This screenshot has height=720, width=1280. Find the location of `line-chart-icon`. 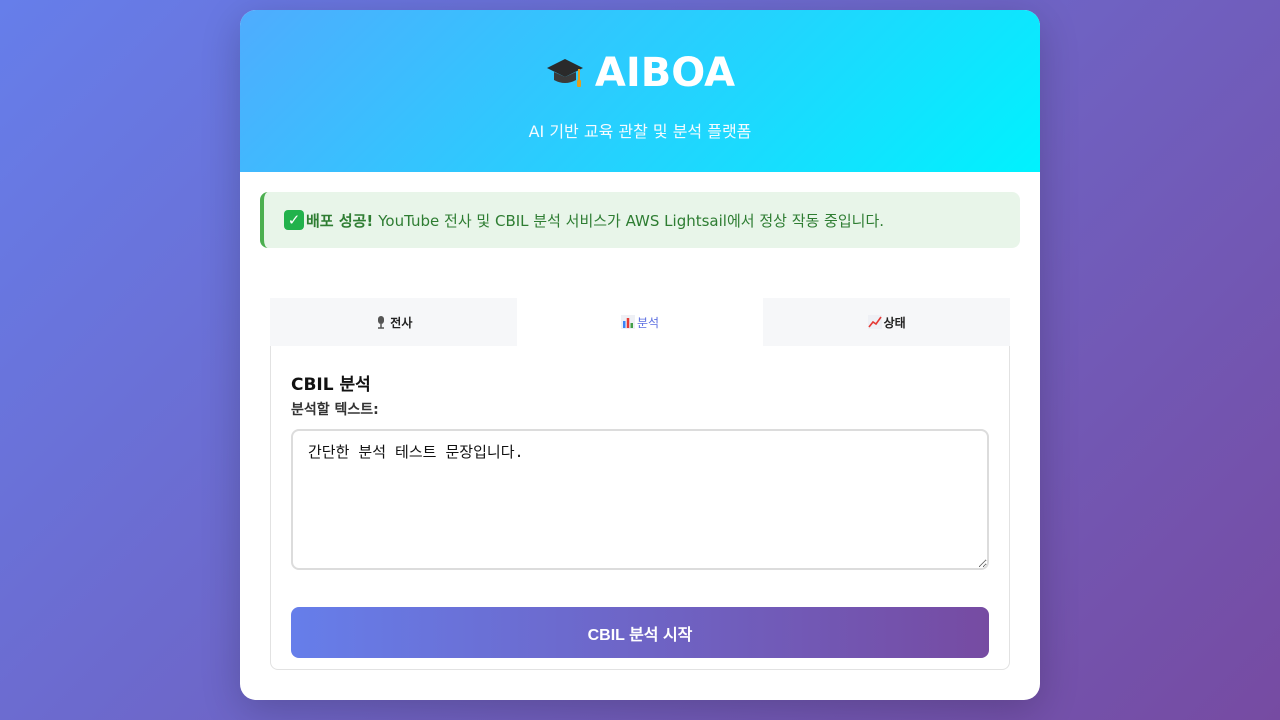

line-chart-icon is located at coordinates (874, 322).